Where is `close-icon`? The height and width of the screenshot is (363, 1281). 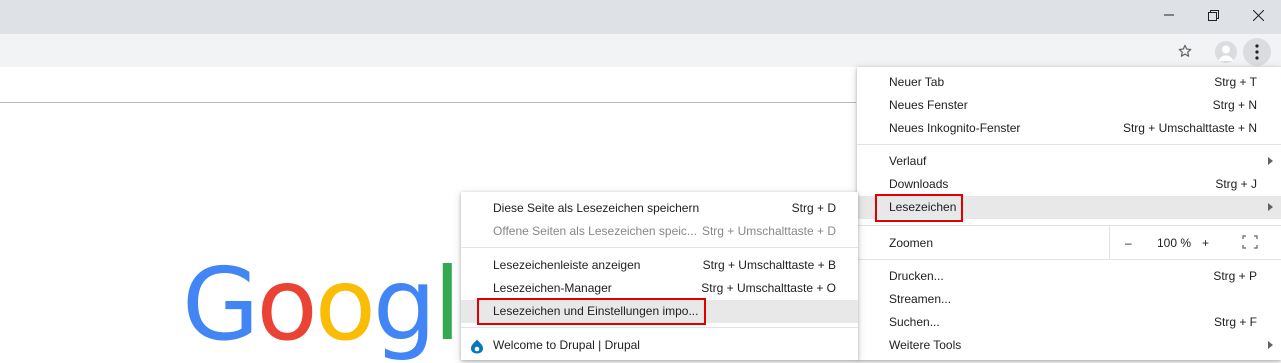
close-icon is located at coordinates (1258, 15).